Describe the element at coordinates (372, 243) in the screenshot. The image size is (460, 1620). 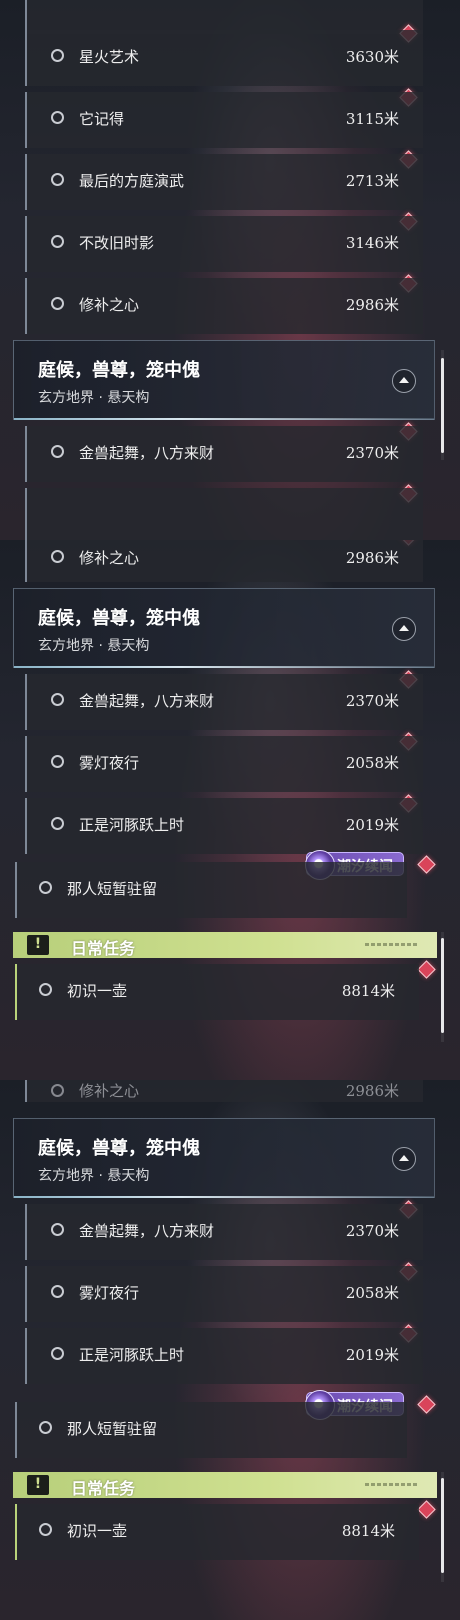
I see `quest-distance: 3146米` at that location.